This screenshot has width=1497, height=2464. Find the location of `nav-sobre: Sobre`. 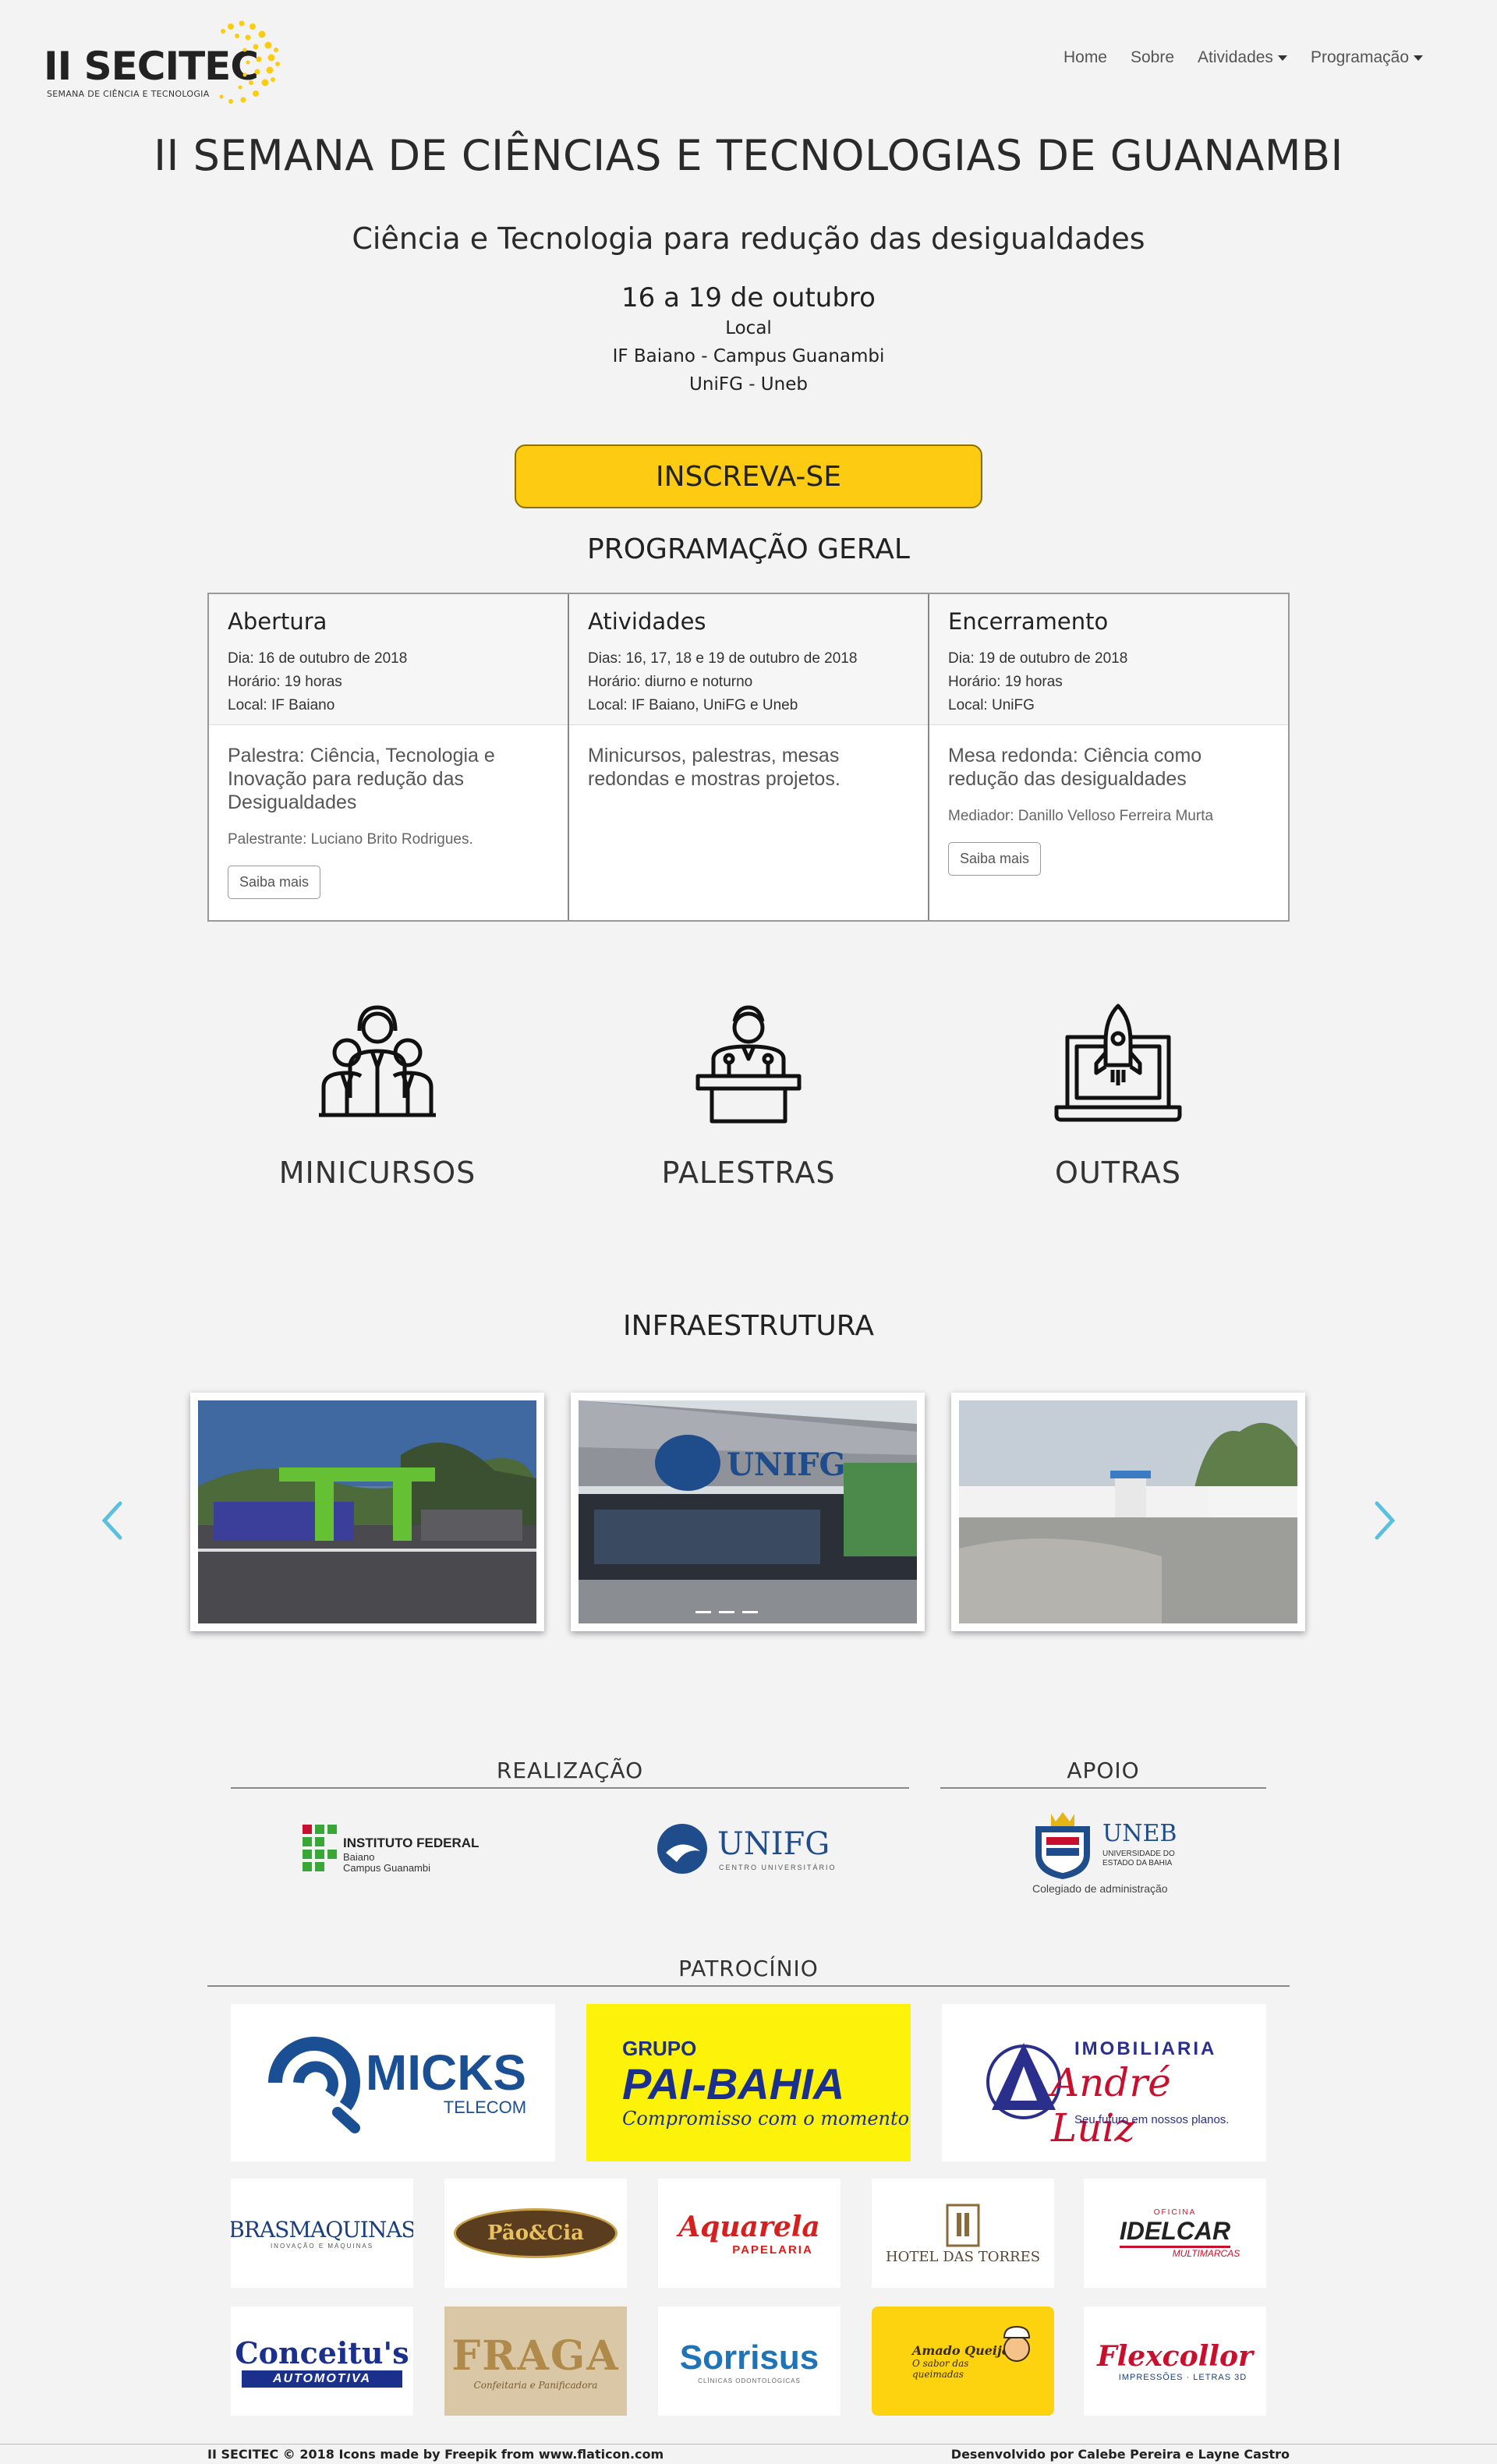

nav-sobre: Sobre is located at coordinates (1152, 57).